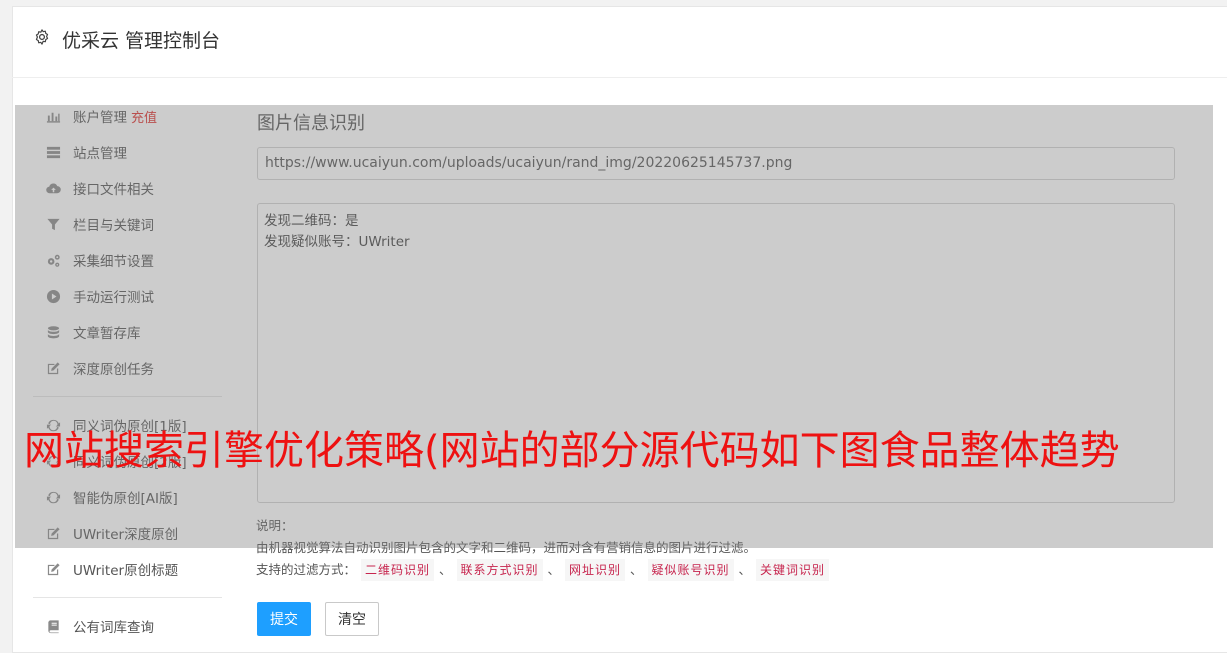  What do you see at coordinates (311, 123) in the screenshot?
I see `section-heading: 图片信息识别` at bounding box center [311, 123].